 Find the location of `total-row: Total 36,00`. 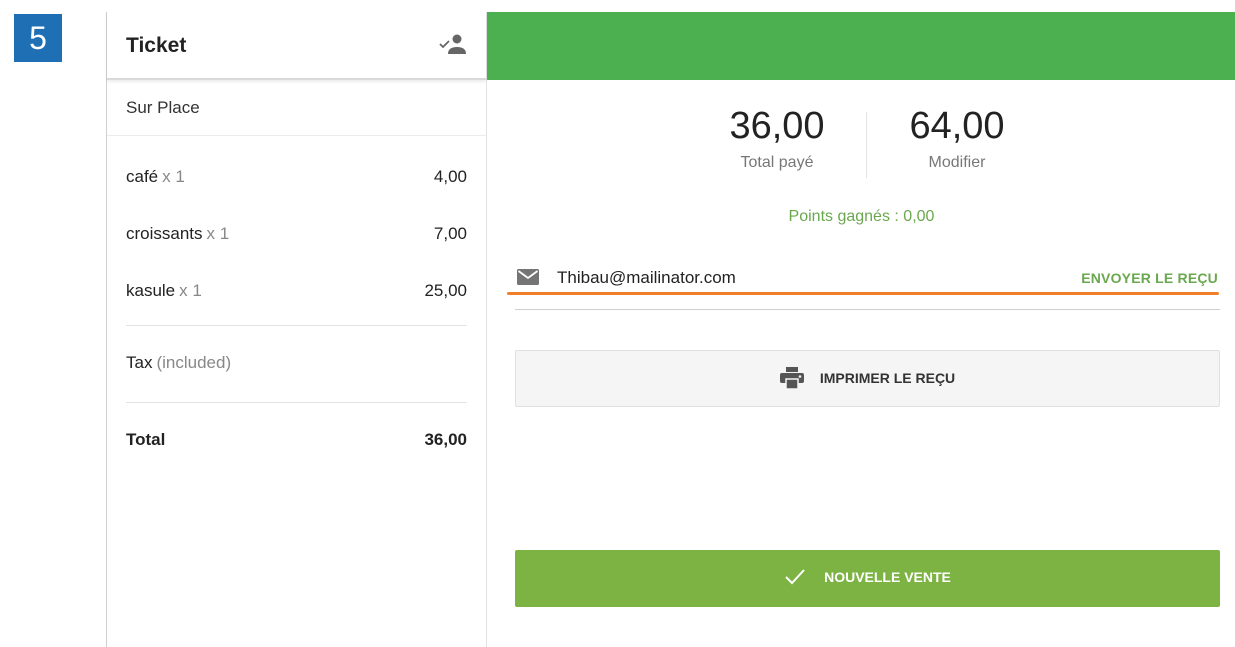

total-row: Total 36,00 is located at coordinates (296, 441).